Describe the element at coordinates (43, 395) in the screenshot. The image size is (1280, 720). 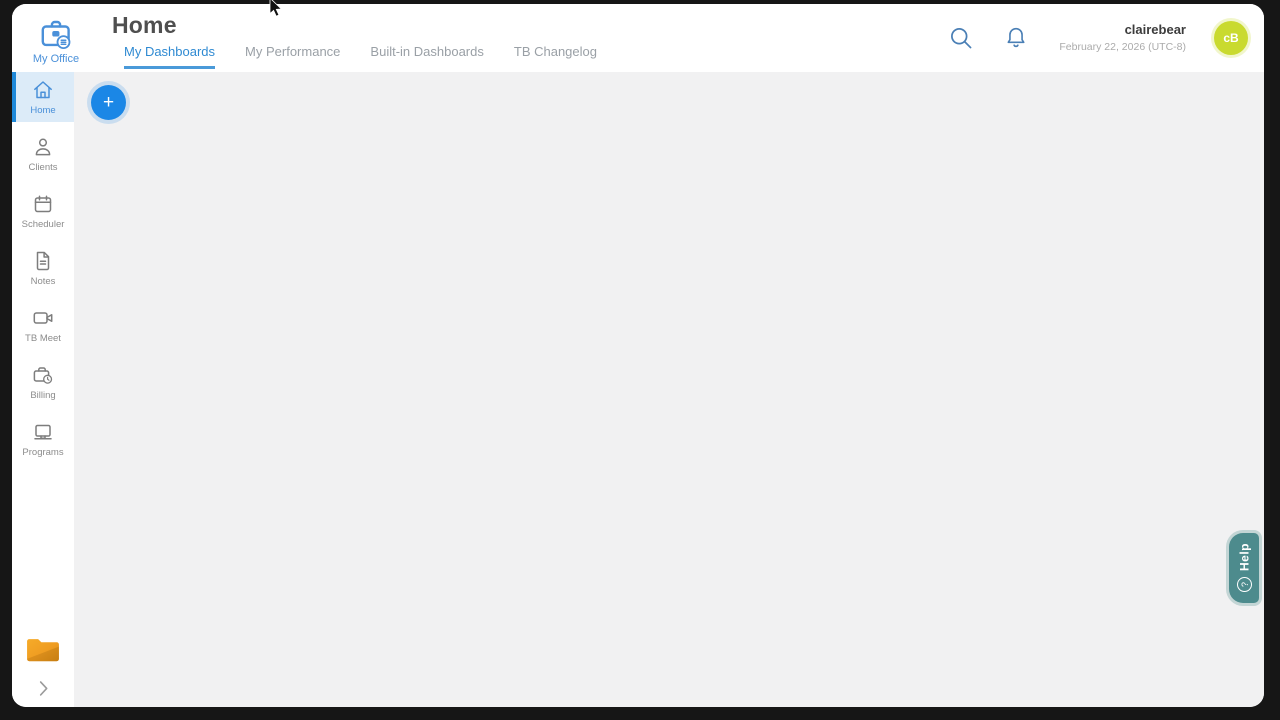
I see `sidebar-item-label: Billing` at that location.